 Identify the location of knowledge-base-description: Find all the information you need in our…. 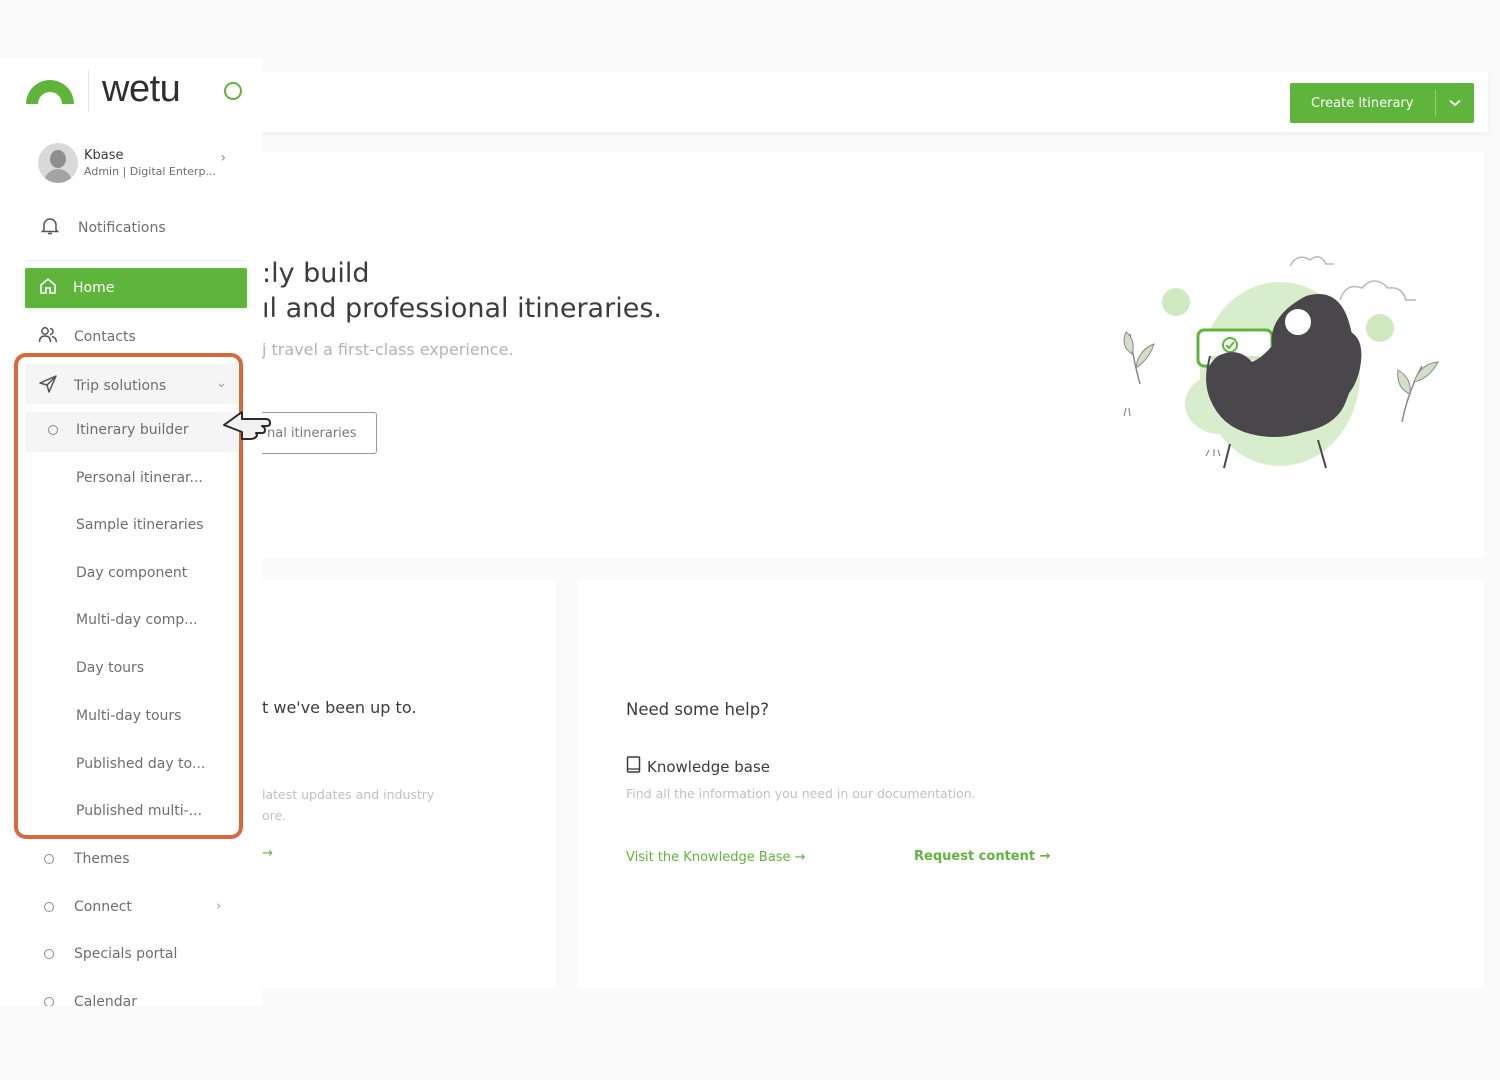
(801, 793).